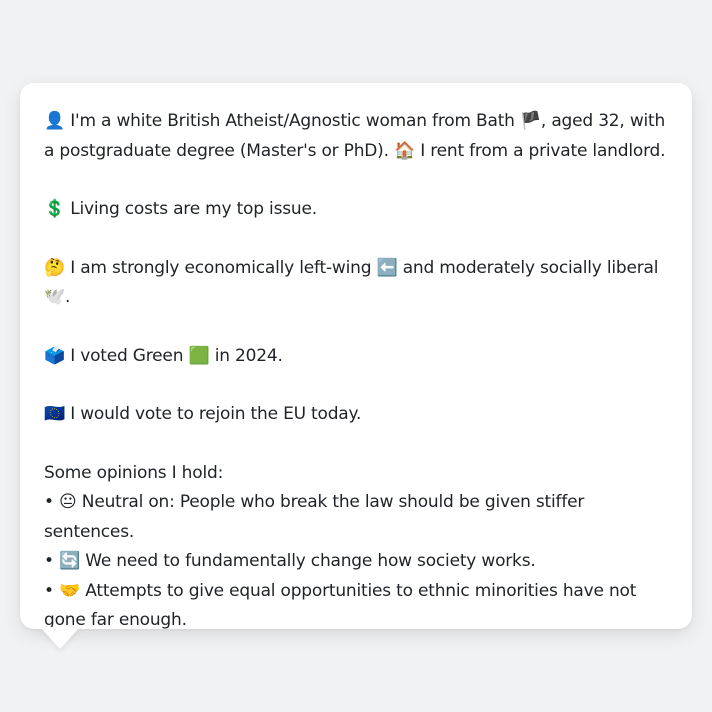 This screenshot has width=712, height=712. I want to click on eu-paragraph: 🇪🇺 I would vote to rejoin the EU today., so click(356, 415).